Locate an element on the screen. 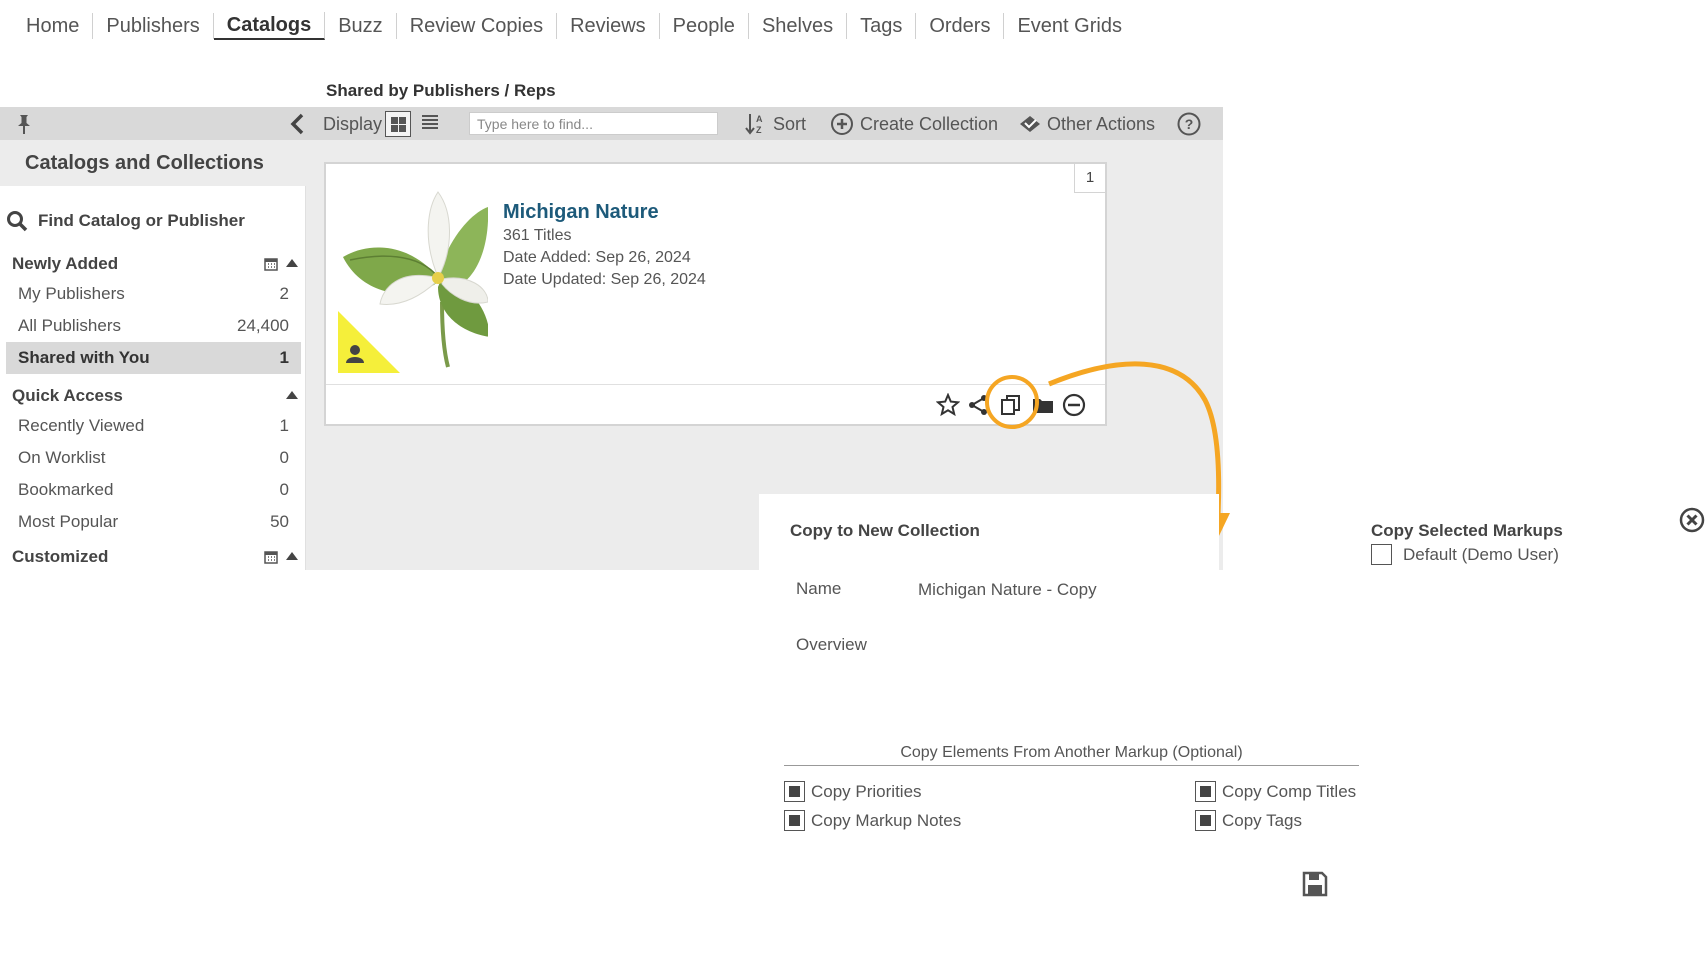 The width and height of the screenshot is (1705, 971). name-label: Name is located at coordinates (819, 588).